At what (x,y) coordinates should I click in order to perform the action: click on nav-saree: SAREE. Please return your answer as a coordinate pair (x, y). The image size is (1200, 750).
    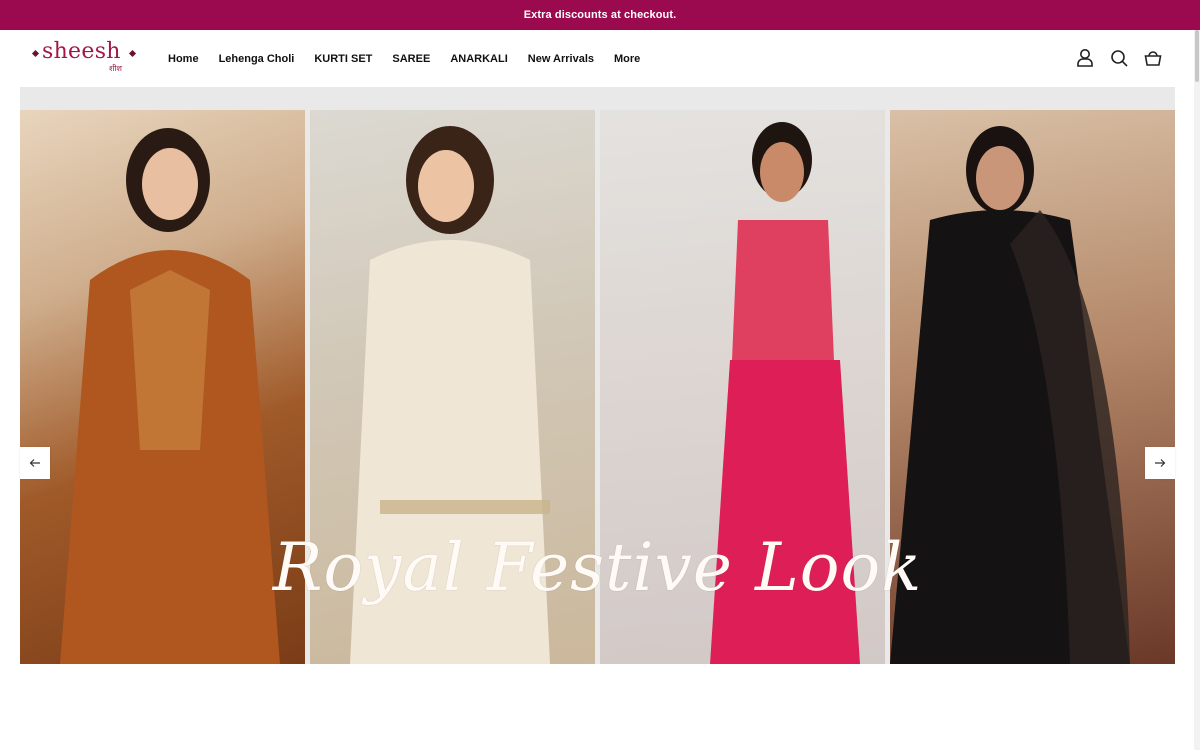
    Looking at the image, I should click on (411, 59).